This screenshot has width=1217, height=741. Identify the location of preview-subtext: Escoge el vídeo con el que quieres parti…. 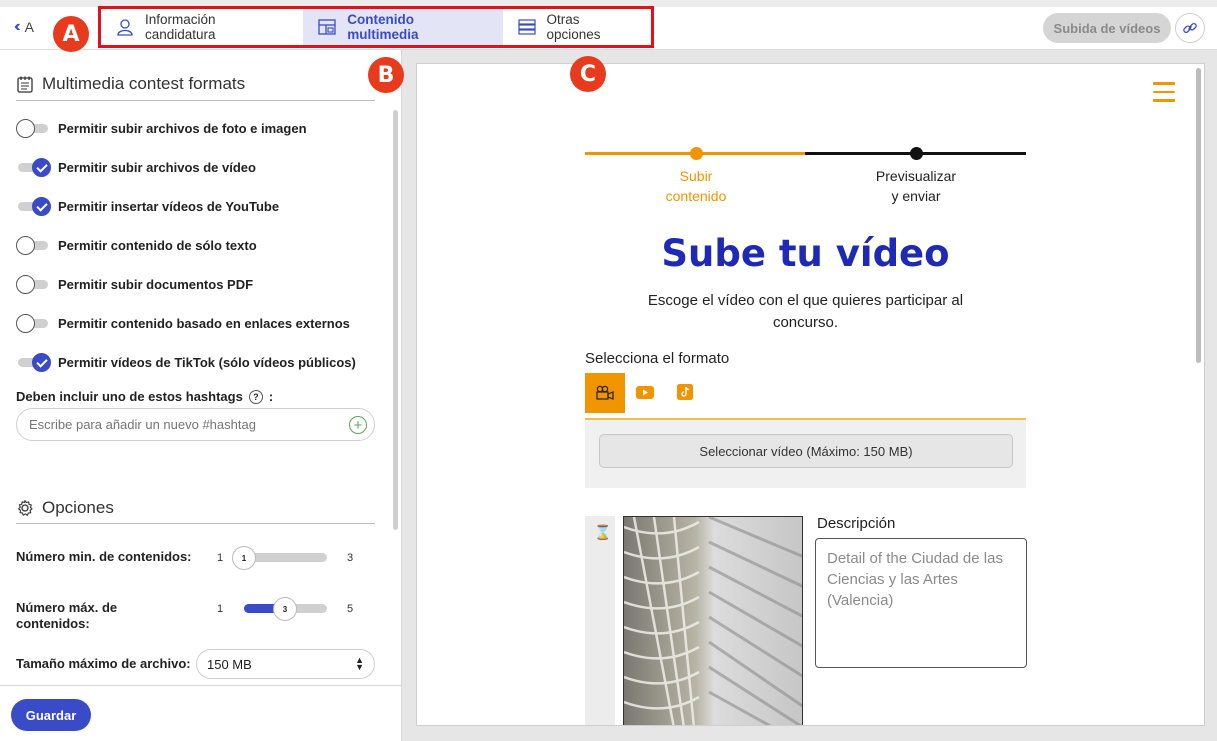
(805, 311).